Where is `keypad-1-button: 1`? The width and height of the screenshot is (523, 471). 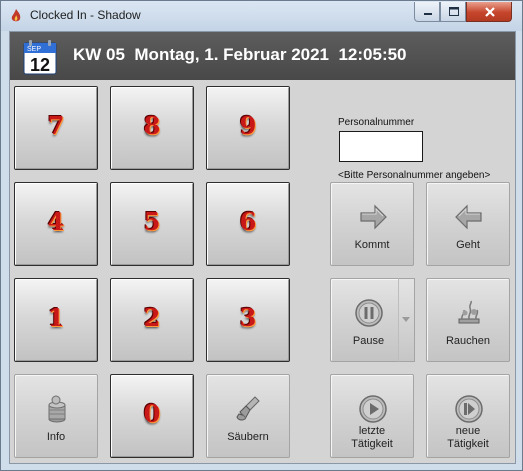 keypad-1-button: 1 is located at coordinates (56, 320).